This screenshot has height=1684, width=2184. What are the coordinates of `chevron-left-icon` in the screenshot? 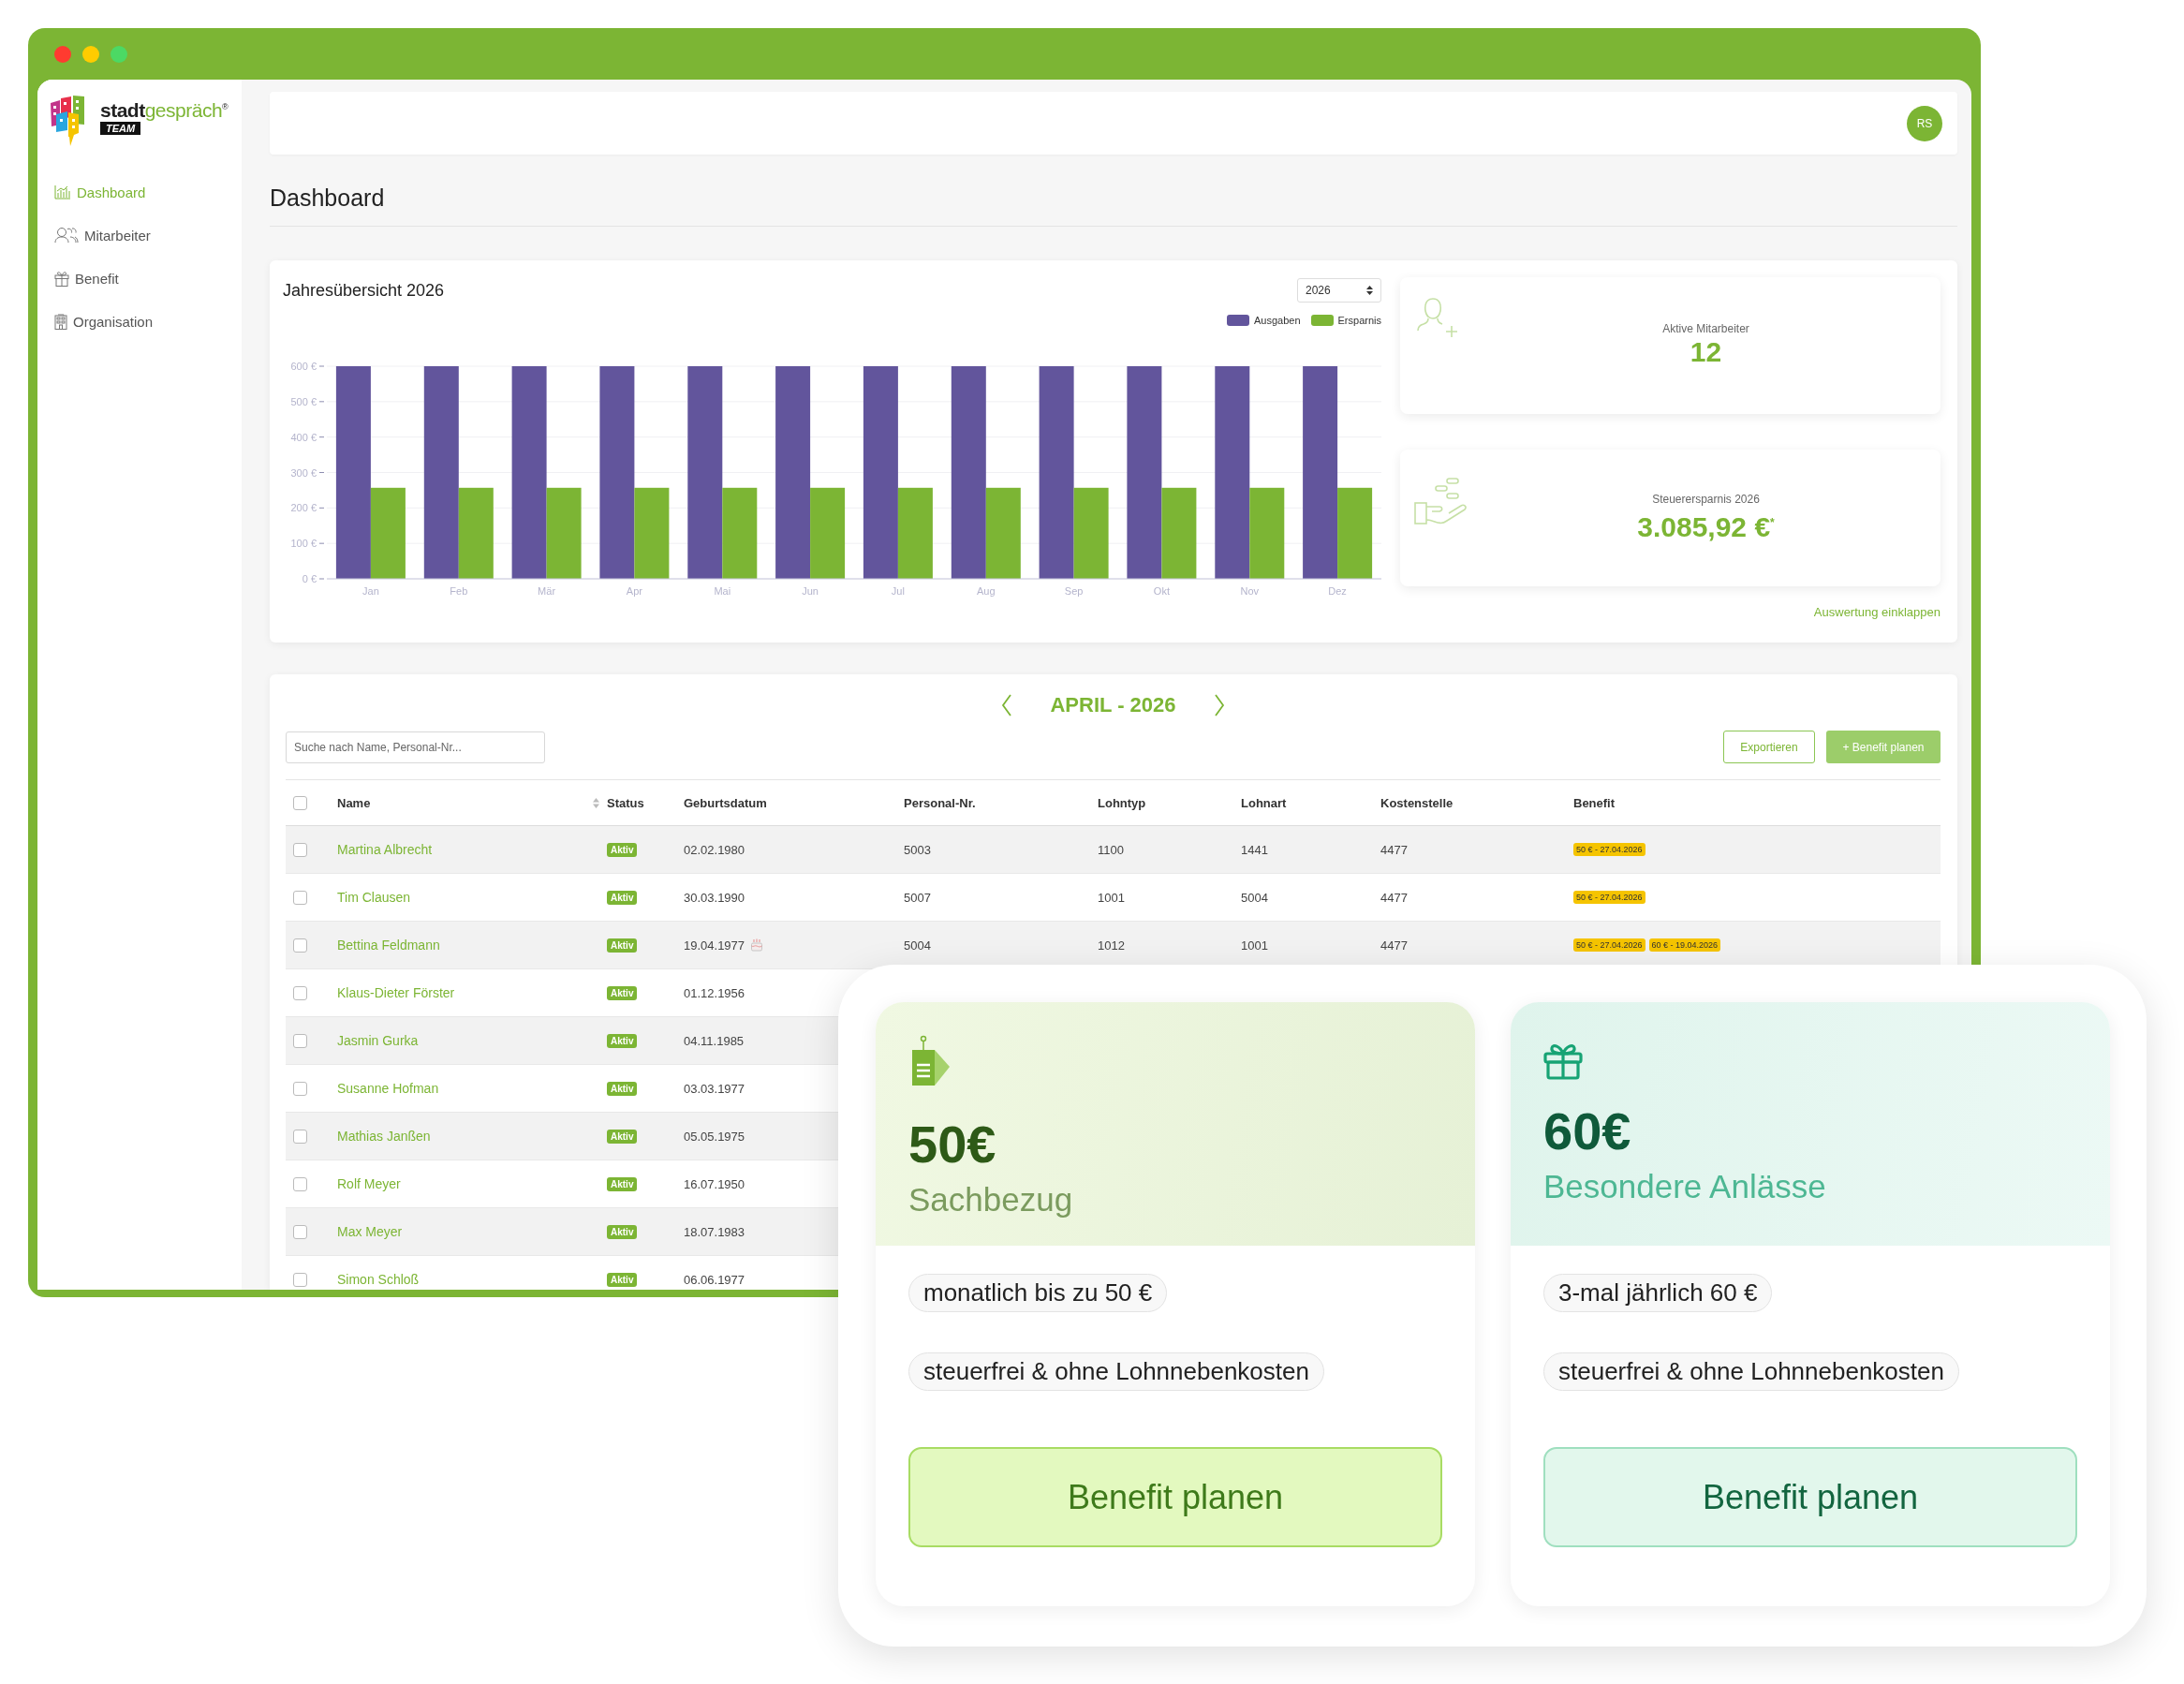 It's located at (1007, 705).